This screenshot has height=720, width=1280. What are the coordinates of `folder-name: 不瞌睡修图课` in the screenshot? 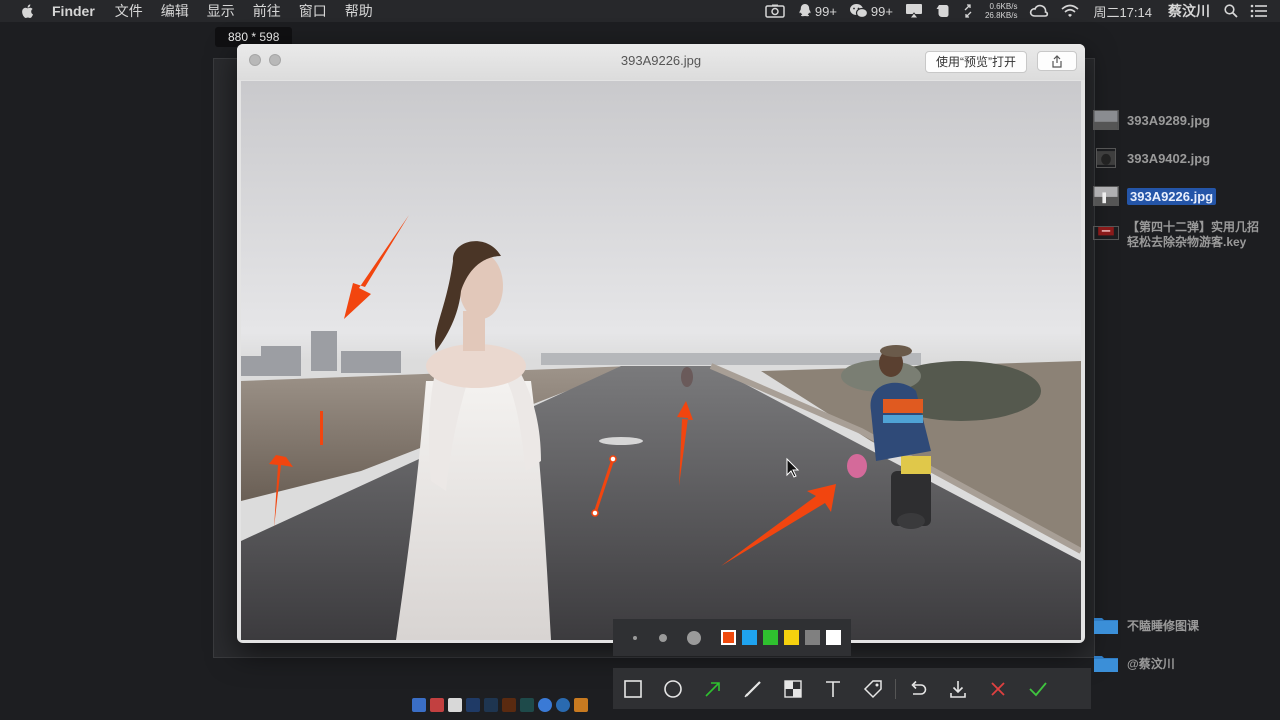 It's located at (1163, 625).